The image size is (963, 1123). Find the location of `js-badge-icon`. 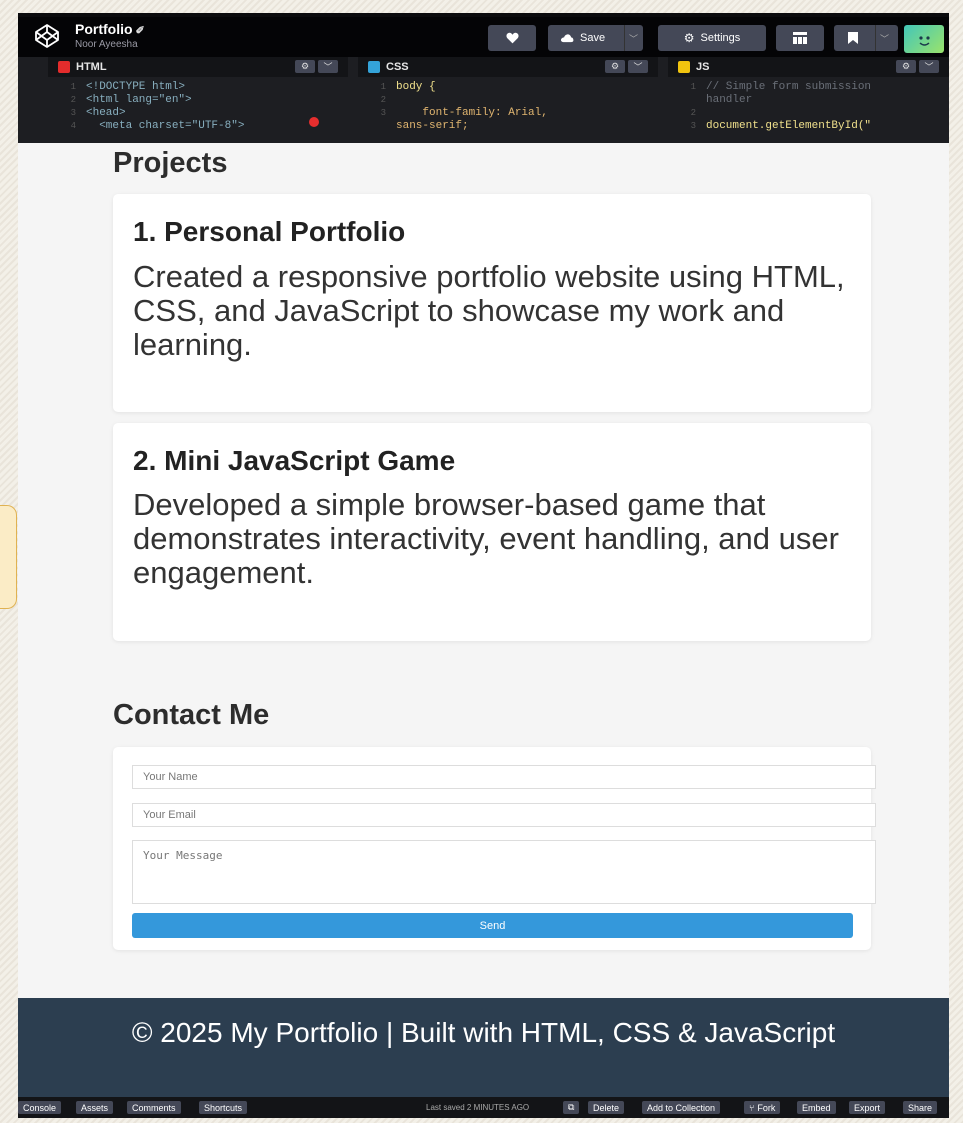

js-badge-icon is located at coordinates (684, 67).